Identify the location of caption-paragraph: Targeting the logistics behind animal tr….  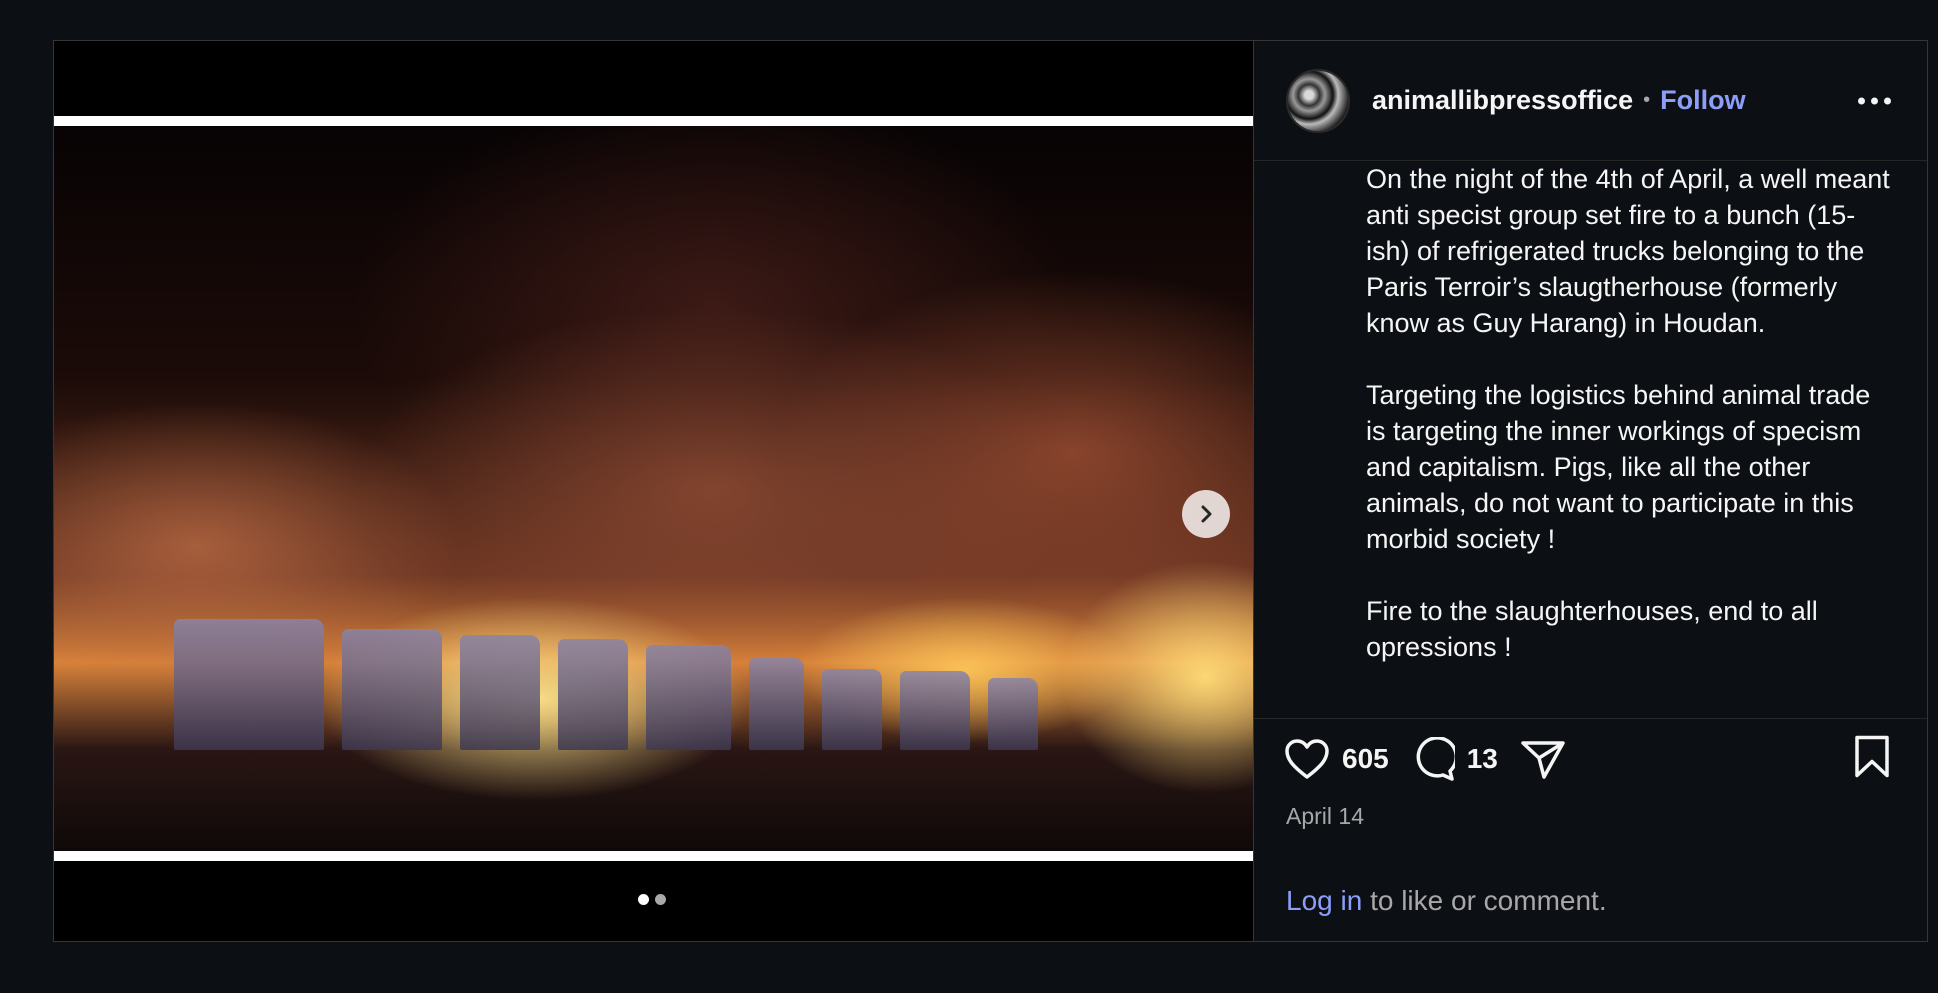
(1618, 467).